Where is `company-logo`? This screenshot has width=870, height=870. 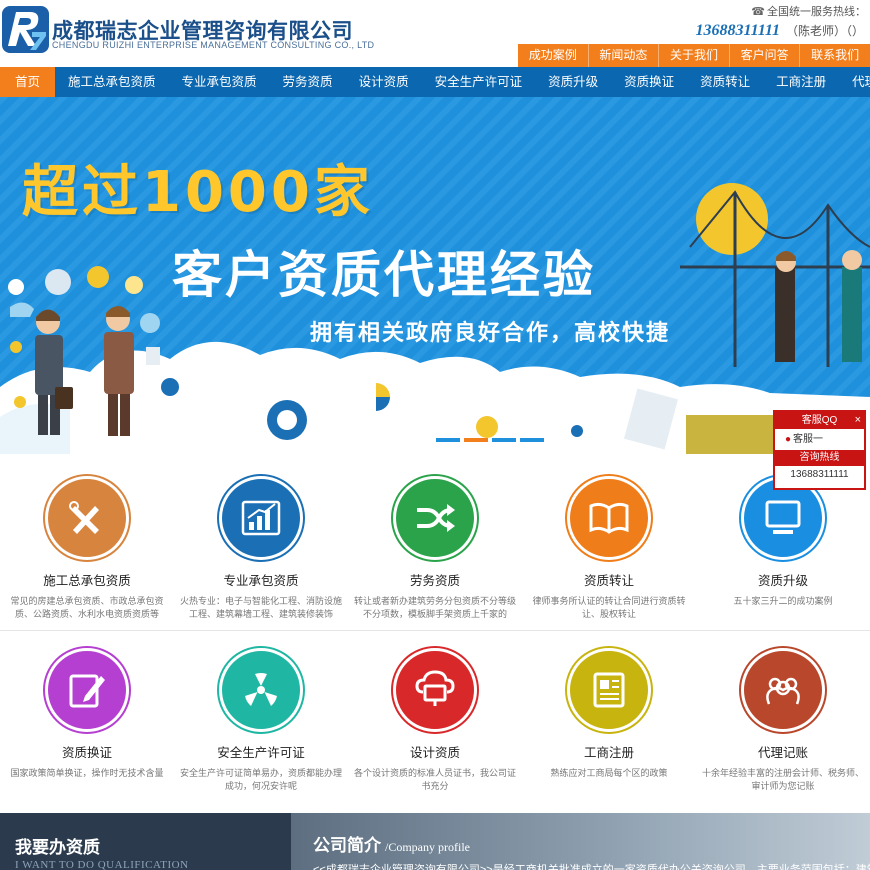 company-logo is located at coordinates (25, 29).